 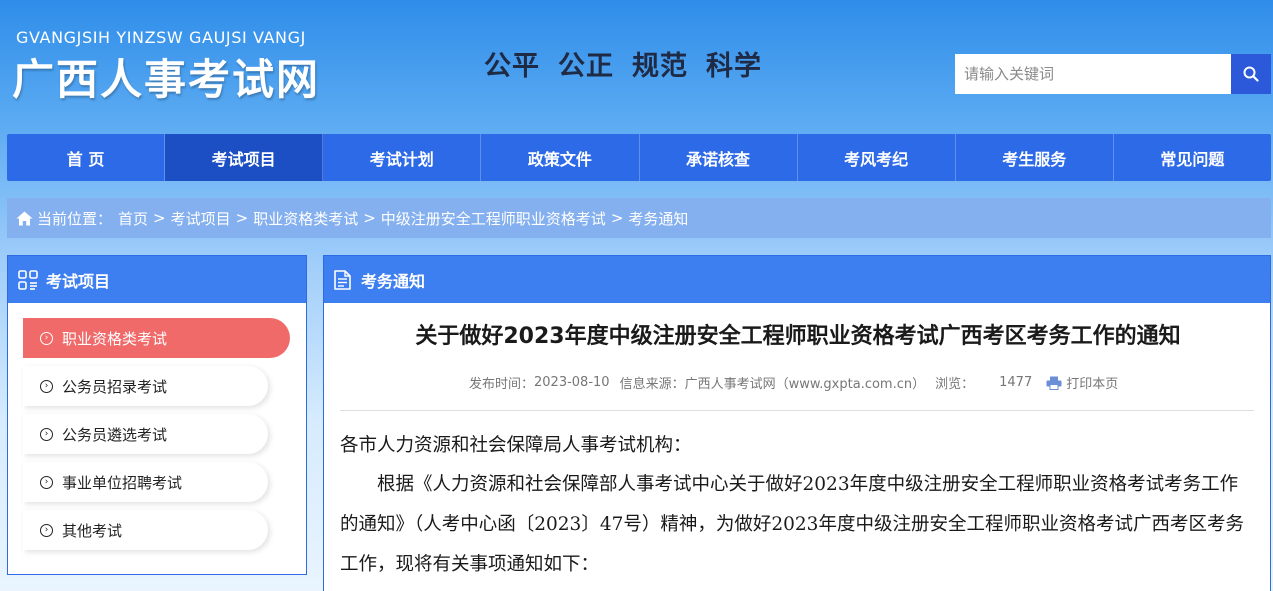 What do you see at coordinates (877, 157) in the screenshot?
I see `nav-item-discipline: 考风考纪` at bounding box center [877, 157].